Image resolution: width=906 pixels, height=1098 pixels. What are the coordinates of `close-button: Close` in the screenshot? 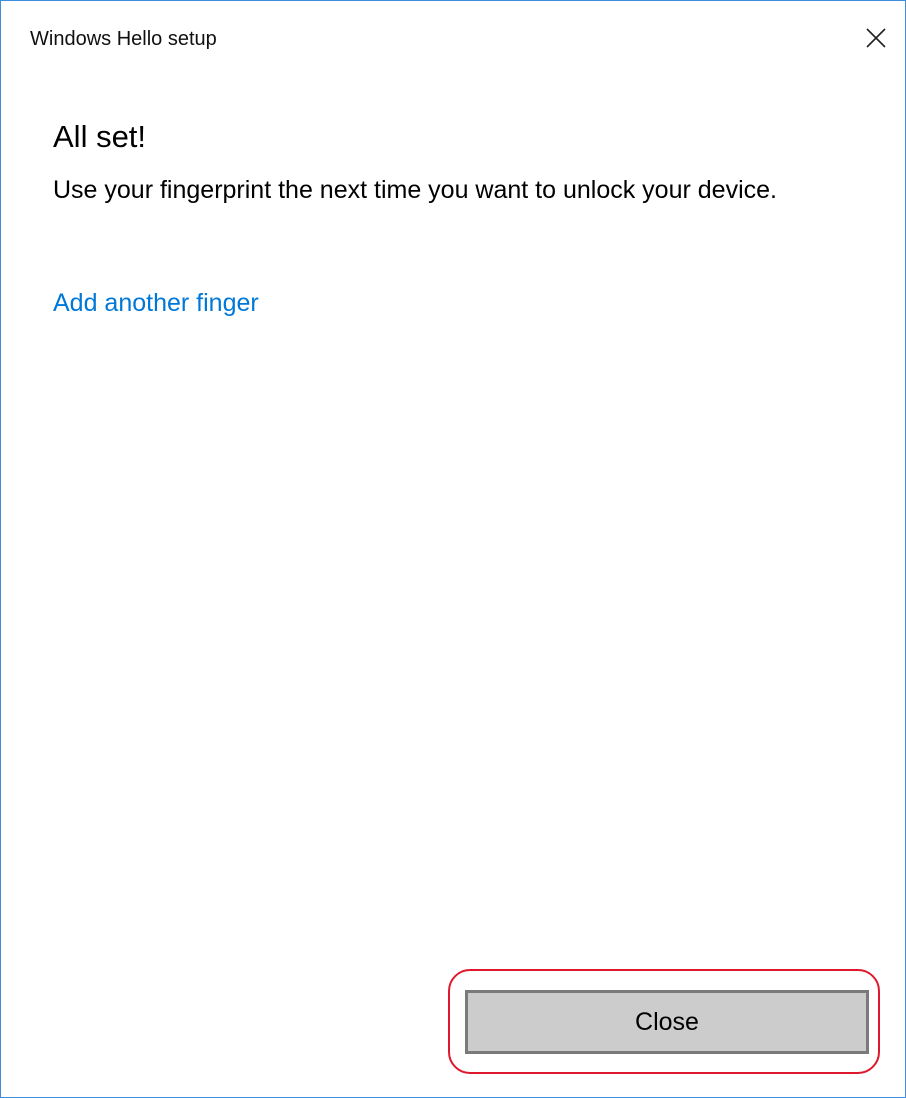 It's located at (667, 1022).